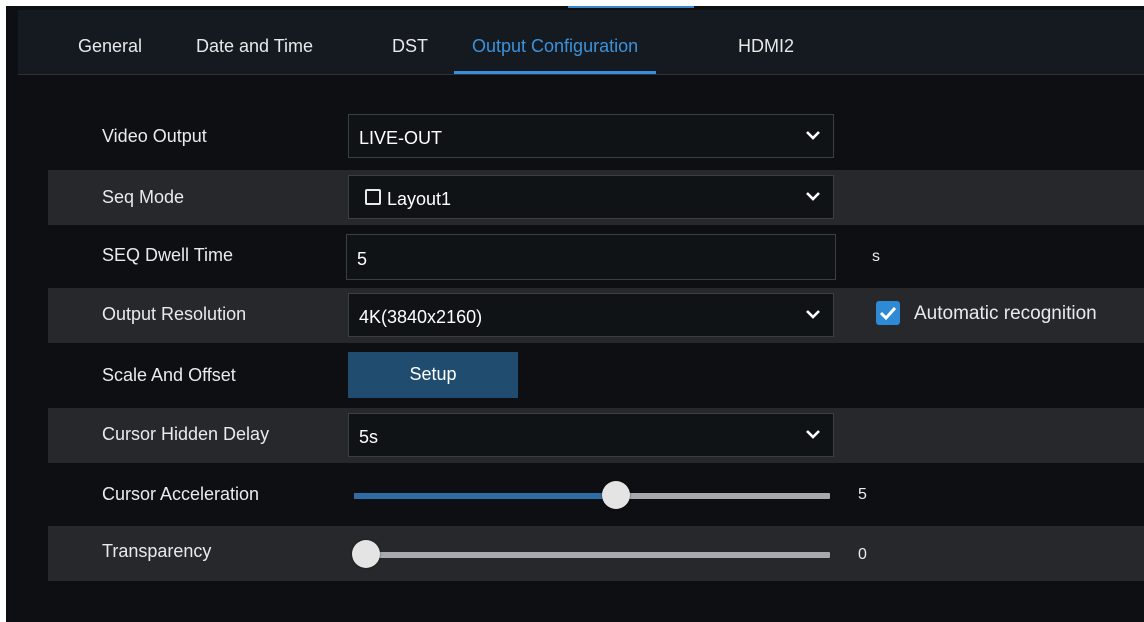 This screenshot has width=1144, height=622. What do you see at coordinates (110, 42) in the screenshot?
I see `tab-general: General` at bounding box center [110, 42].